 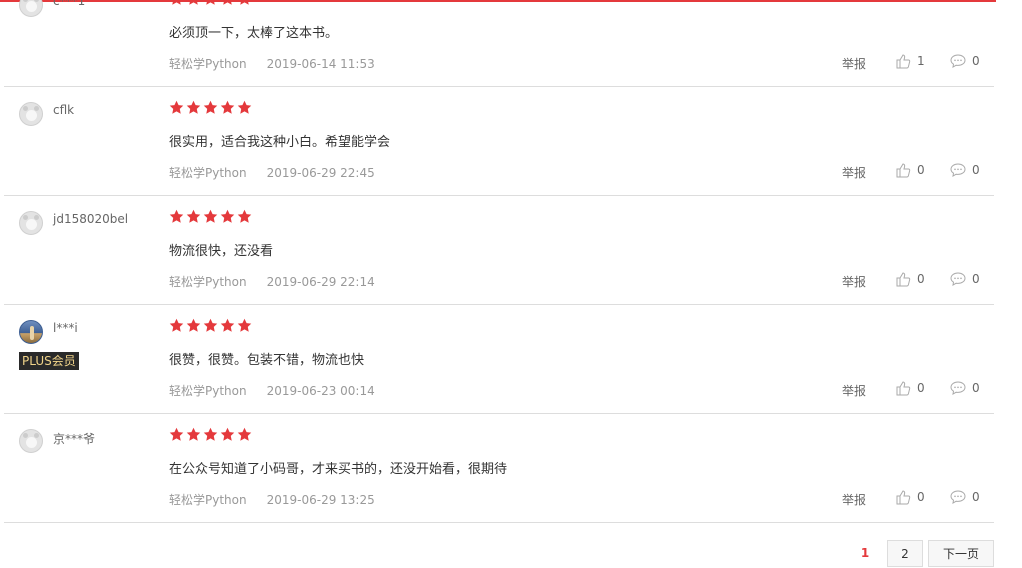 I want to click on review-meta: 轻松学Python 2019-06-14 11:53, so click(x=272, y=63).